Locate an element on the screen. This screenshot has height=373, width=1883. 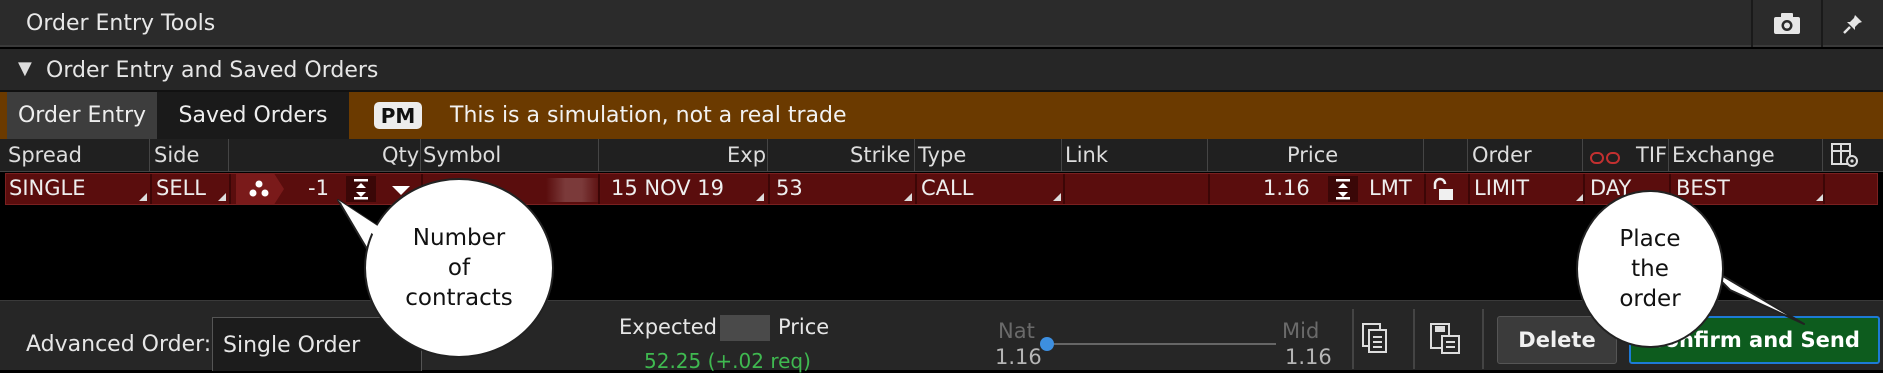
strike-value: 53 is located at coordinates (789, 188).